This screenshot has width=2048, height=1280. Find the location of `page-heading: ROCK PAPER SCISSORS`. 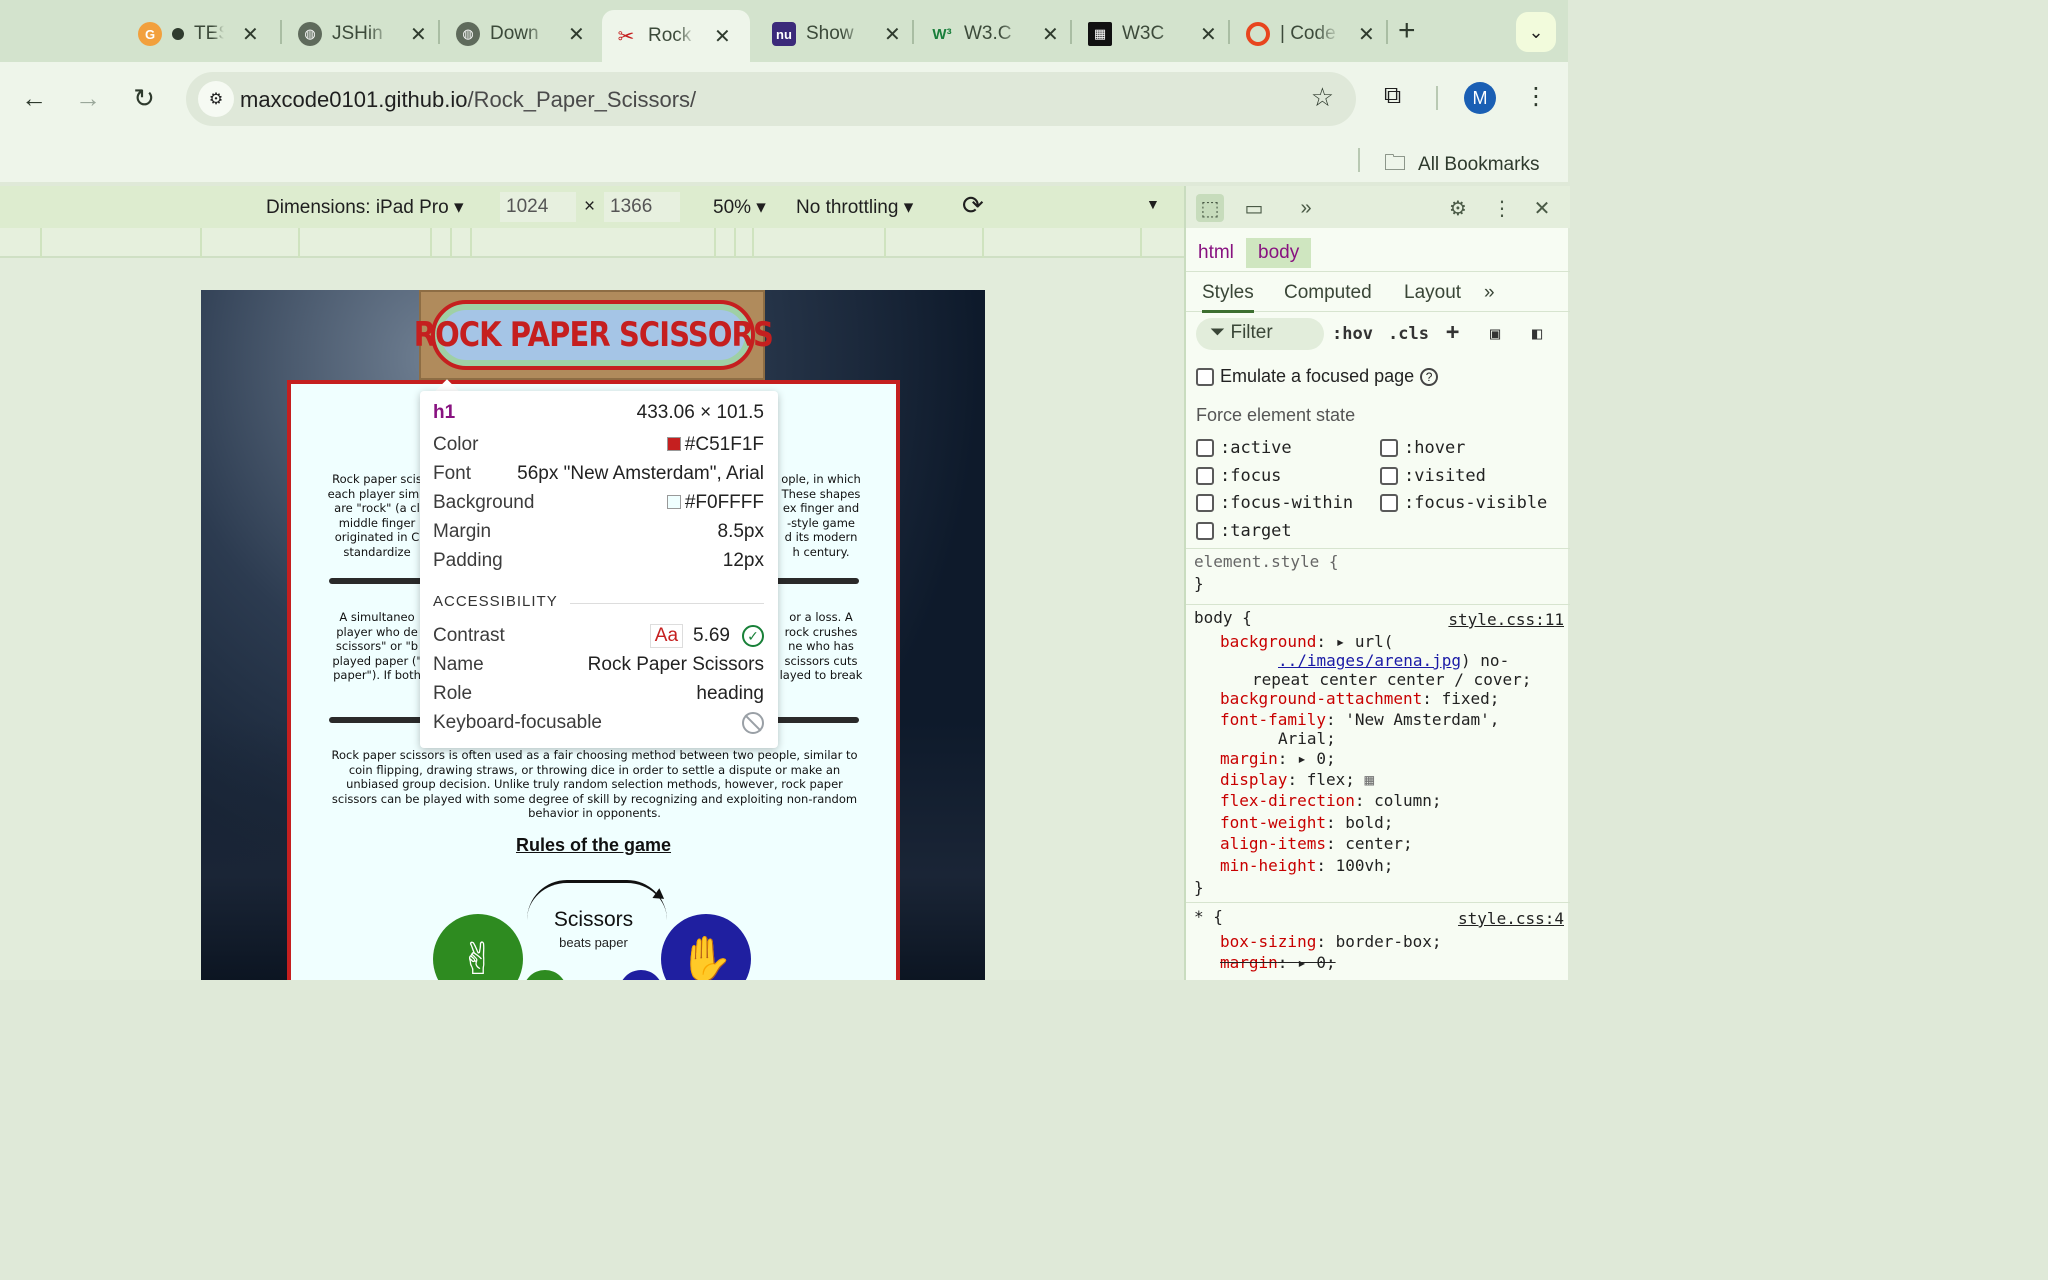

page-heading: ROCK PAPER SCISSORS is located at coordinates (593, 335).